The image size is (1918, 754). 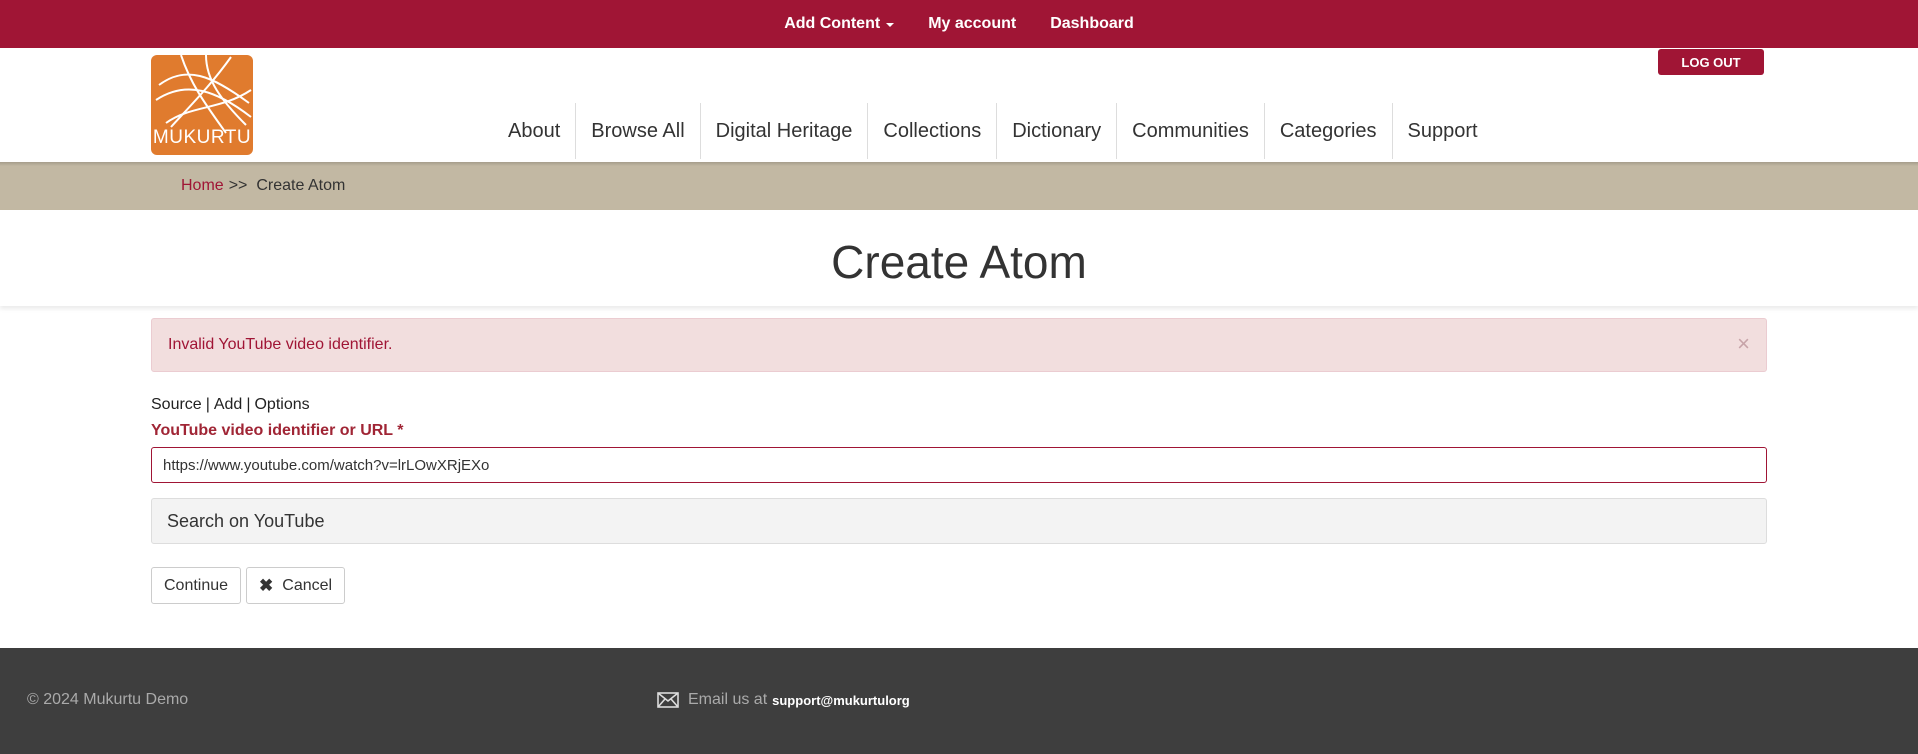 I want to click on page-title: Create Atom, so click(x=959, y=262).